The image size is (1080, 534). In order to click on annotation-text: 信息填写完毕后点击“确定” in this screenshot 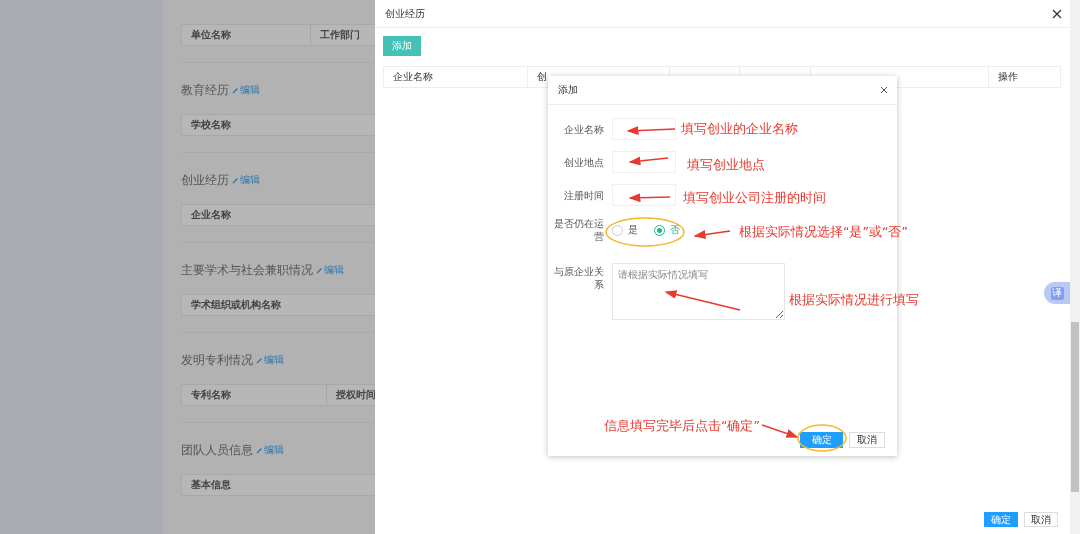, I will do `click(682, 426)`.